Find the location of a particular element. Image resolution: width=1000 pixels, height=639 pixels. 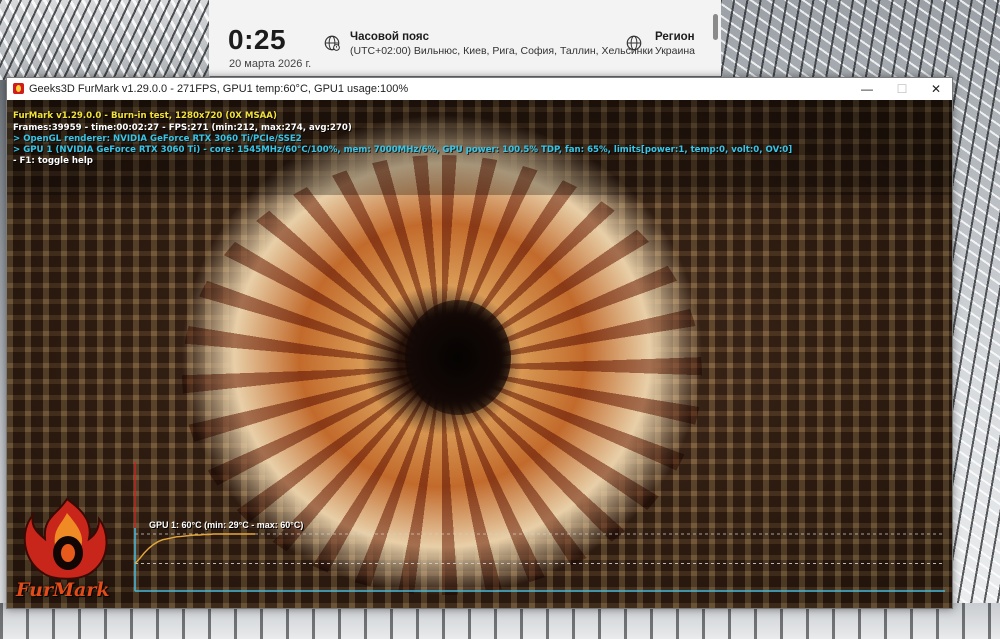

hud-help-line: - F1: toggle help is located at coordinates (53, 161).